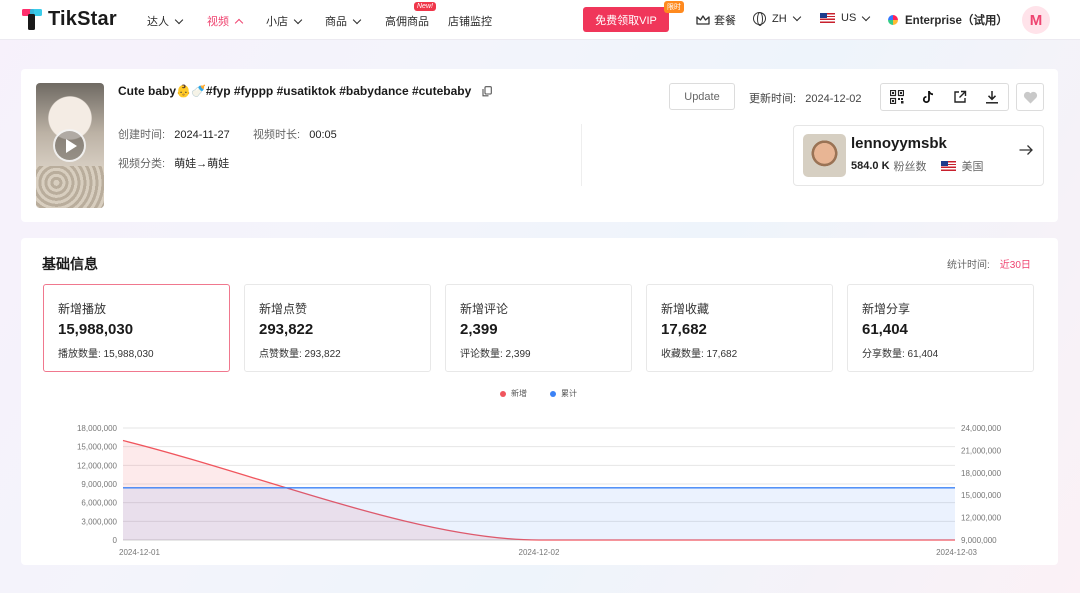 This screenshot has height=593, width=1080. I want to click on globe-icon, so click(759, 19).